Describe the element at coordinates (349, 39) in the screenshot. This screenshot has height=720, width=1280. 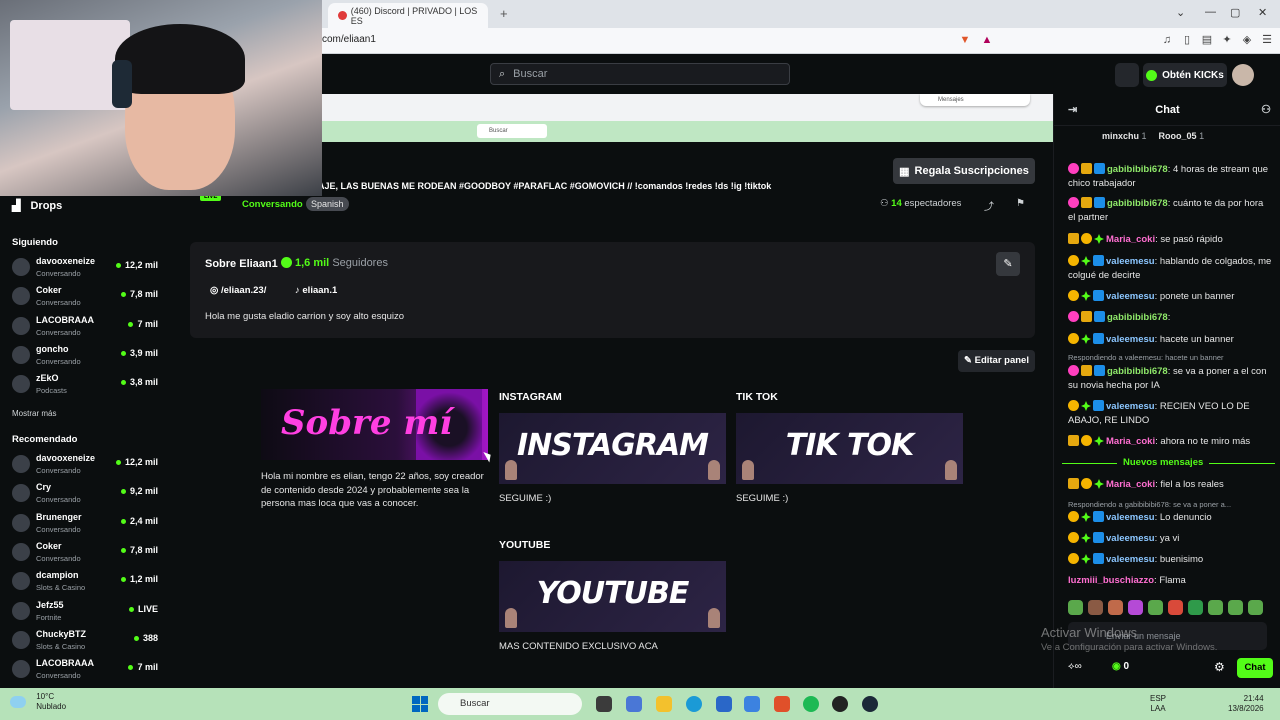
I see `url-field: com/eliaan1` at that location.